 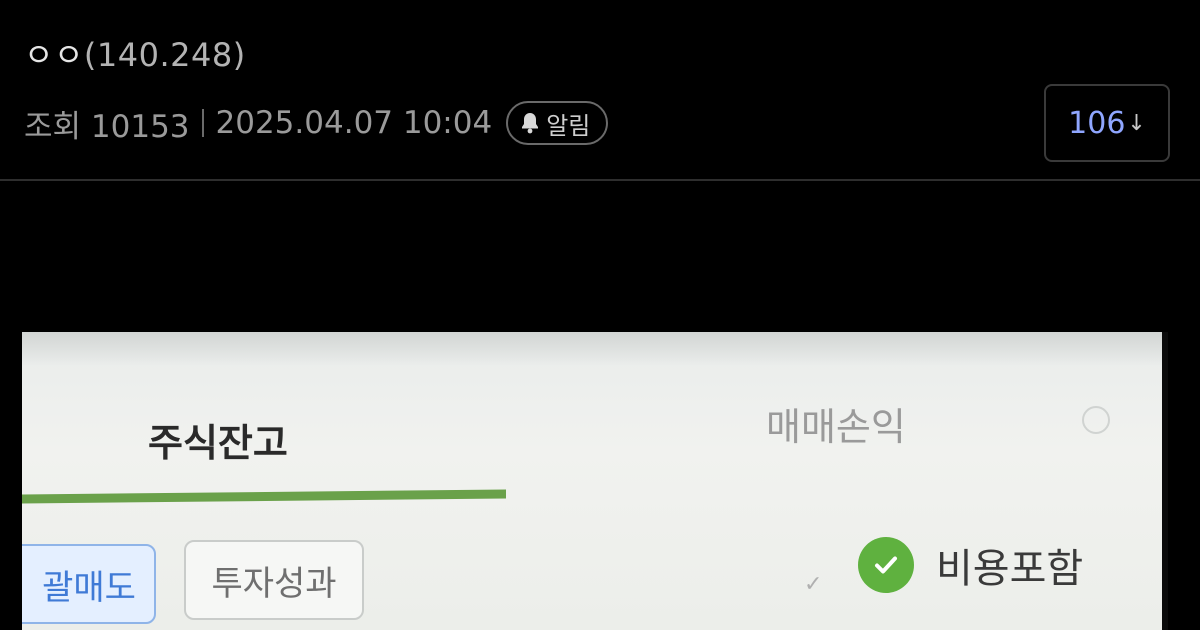 I want to click on chip-bulk-sell: 괄매도, so click(x=89, y=584).